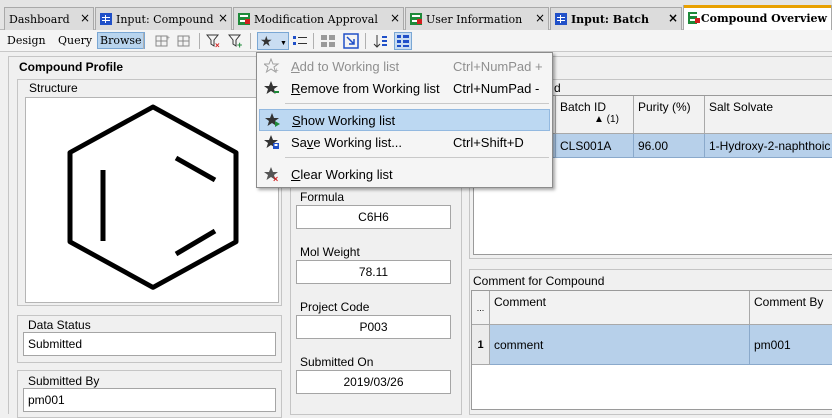  What do you see at coordinates (403, 41) in the screenshot?
I see `detail-view-icon` at bounding box center [403, 41].